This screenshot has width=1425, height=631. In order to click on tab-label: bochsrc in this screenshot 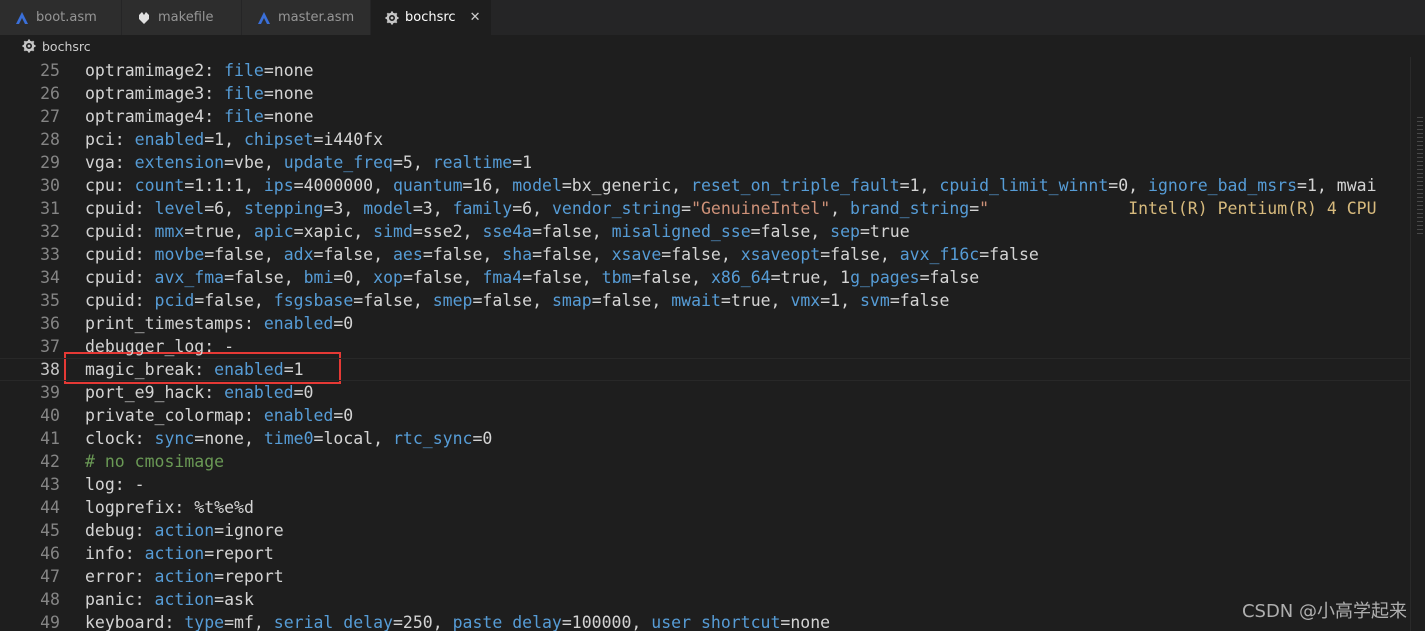, I will do `click(430, 17)`.